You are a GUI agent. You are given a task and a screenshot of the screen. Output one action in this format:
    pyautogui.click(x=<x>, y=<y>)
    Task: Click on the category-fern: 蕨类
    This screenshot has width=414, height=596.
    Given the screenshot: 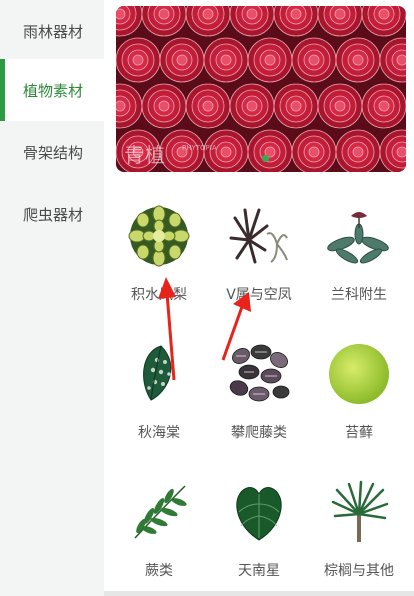 What is the action you would take?
    pyautogui.click(x=159, y=531)
    